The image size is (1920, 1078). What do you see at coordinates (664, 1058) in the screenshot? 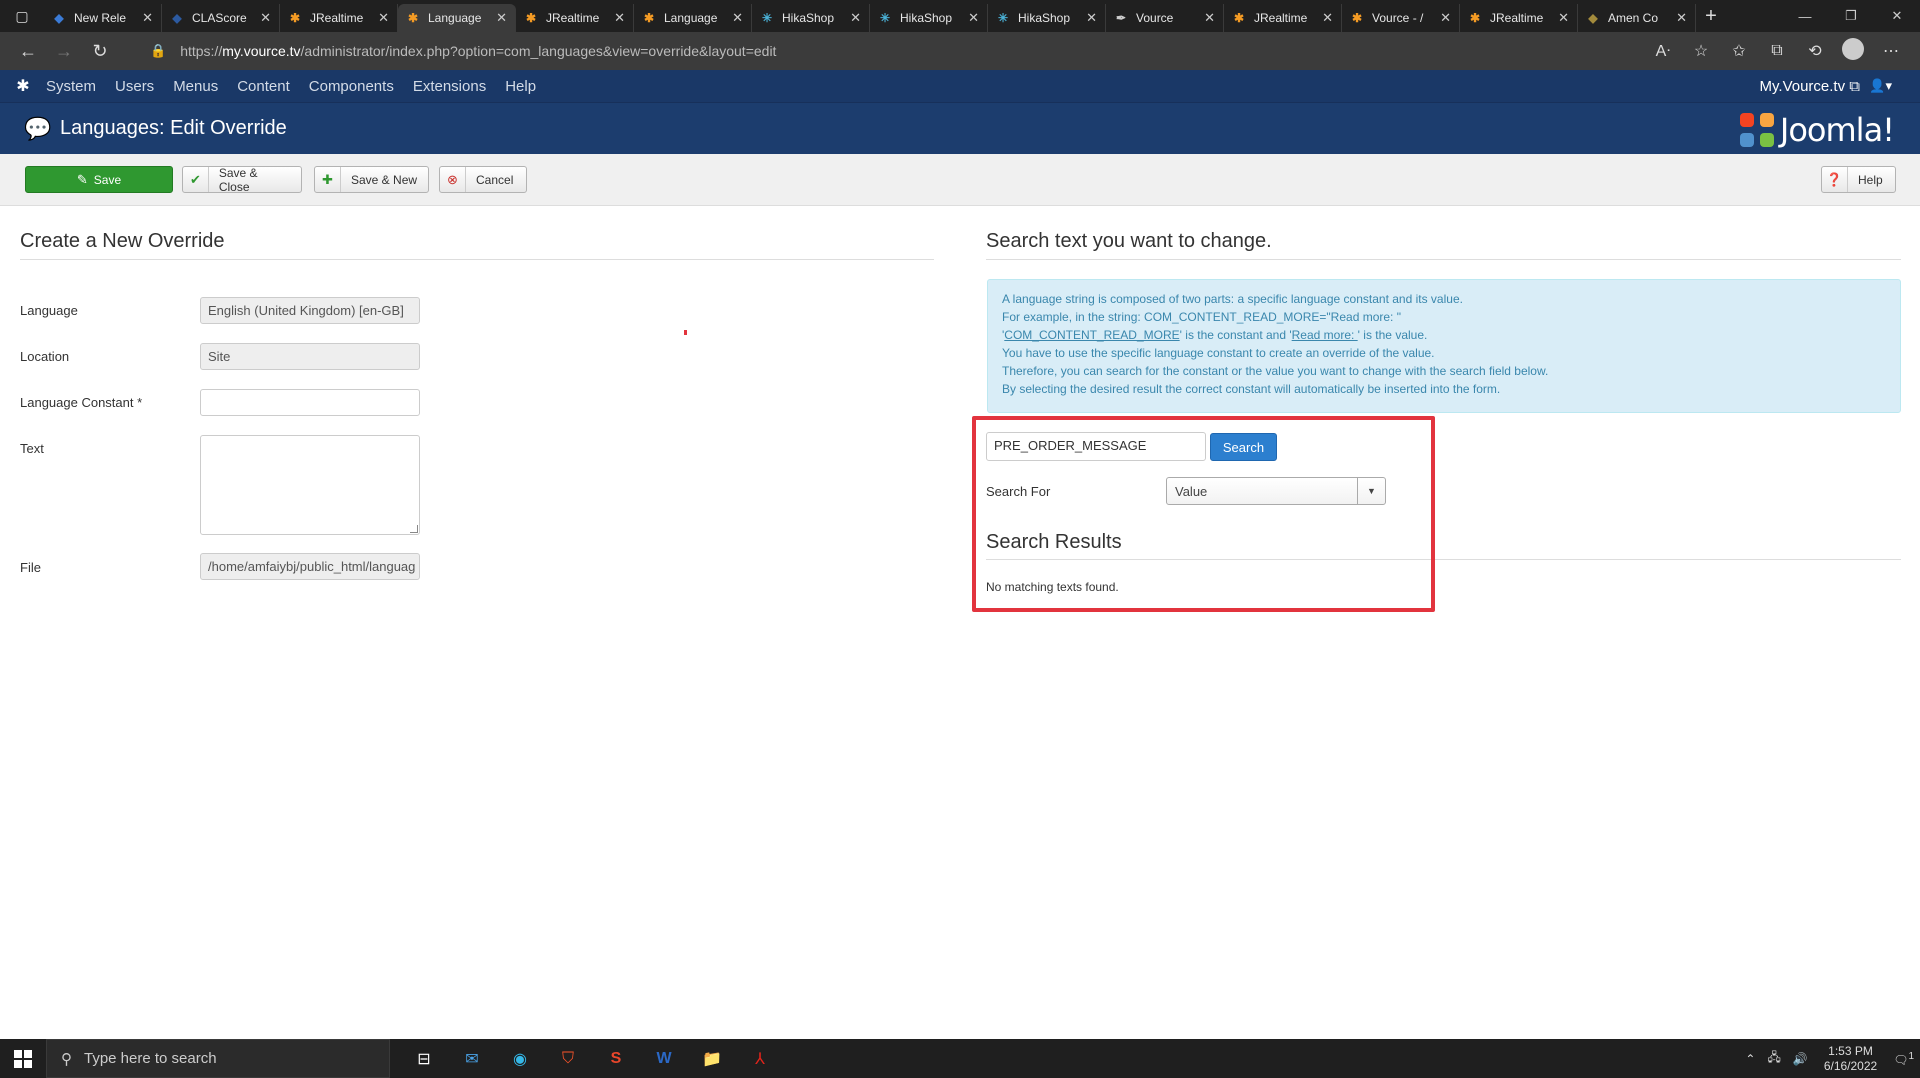
I see `word-icon: W` at bounding box center [664, 1058].